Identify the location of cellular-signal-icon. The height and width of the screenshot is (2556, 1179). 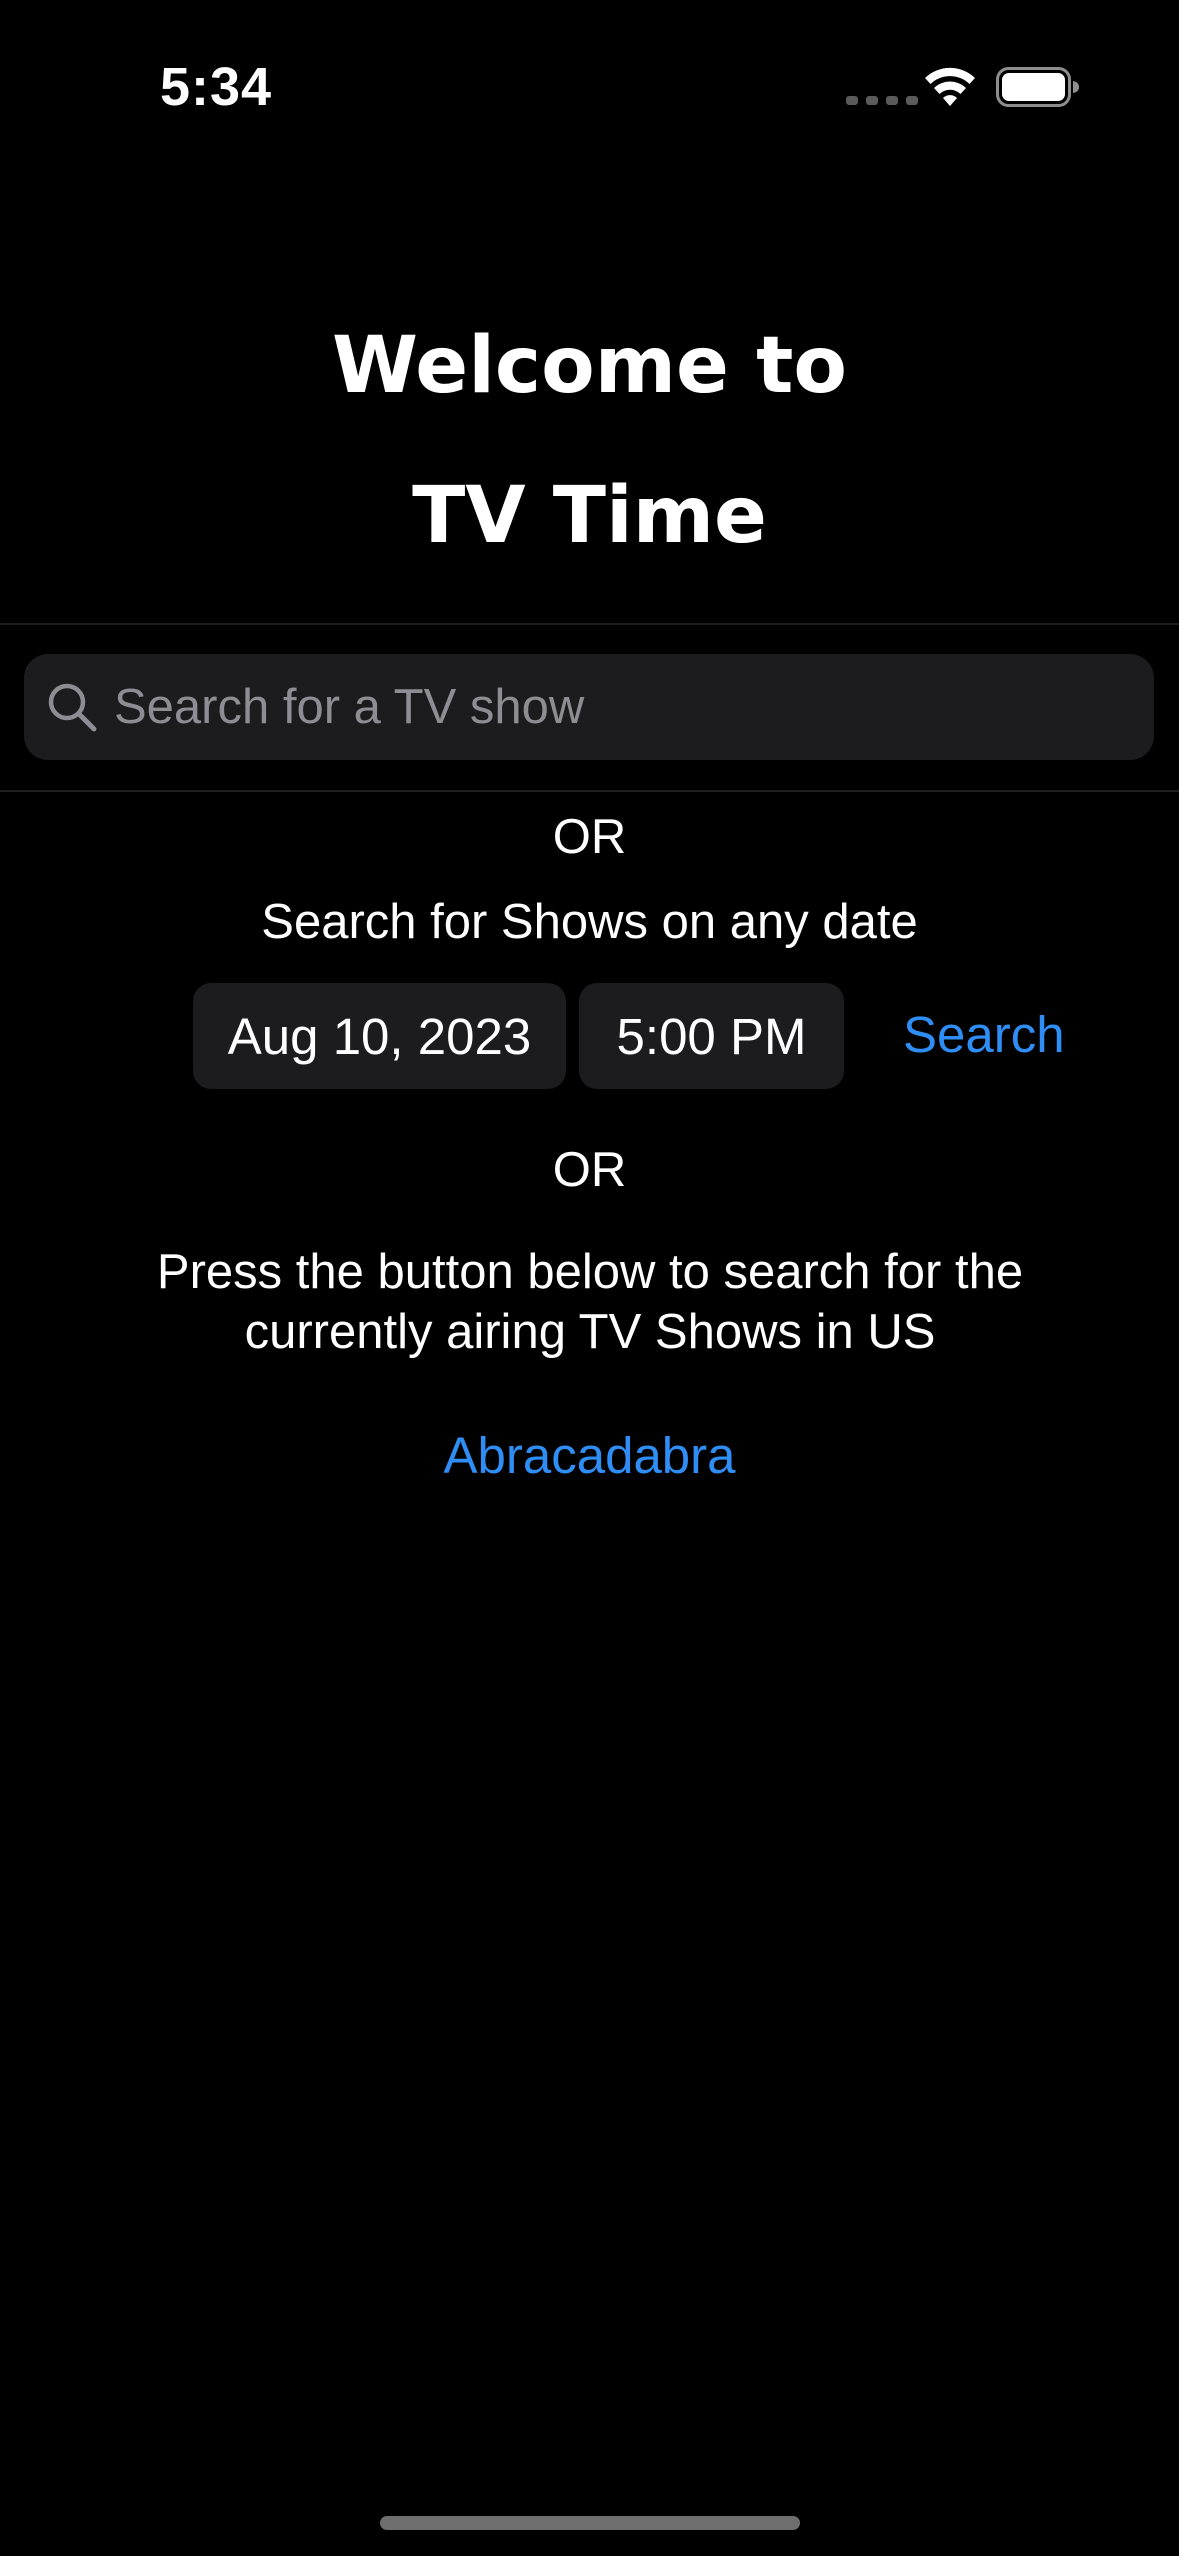
(882, 100).